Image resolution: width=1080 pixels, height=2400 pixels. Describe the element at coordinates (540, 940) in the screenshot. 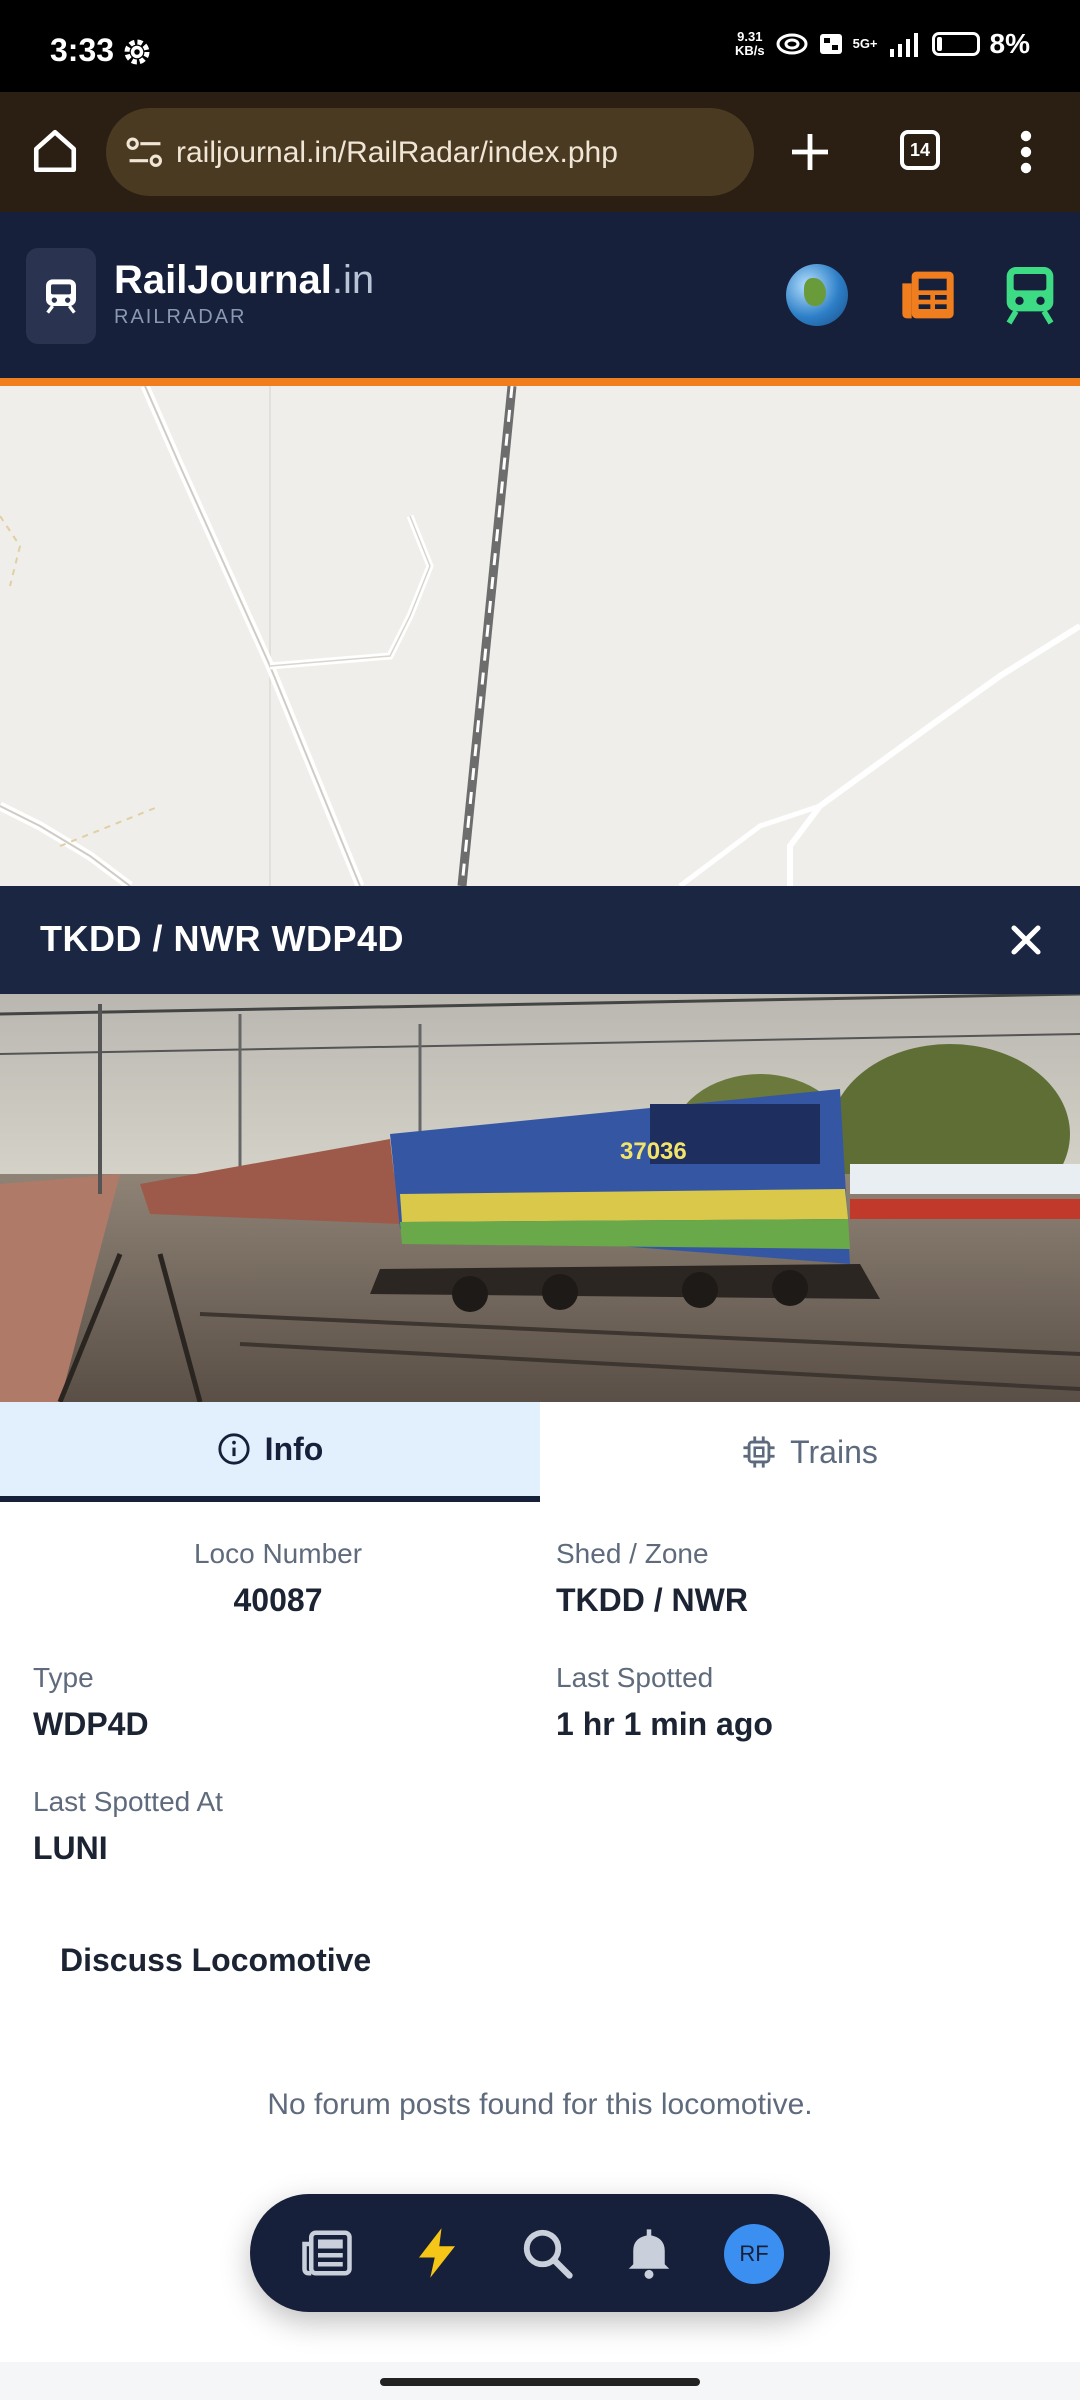

I see `loco-panel-header: TKDD / NWR WDP4D` at that location.